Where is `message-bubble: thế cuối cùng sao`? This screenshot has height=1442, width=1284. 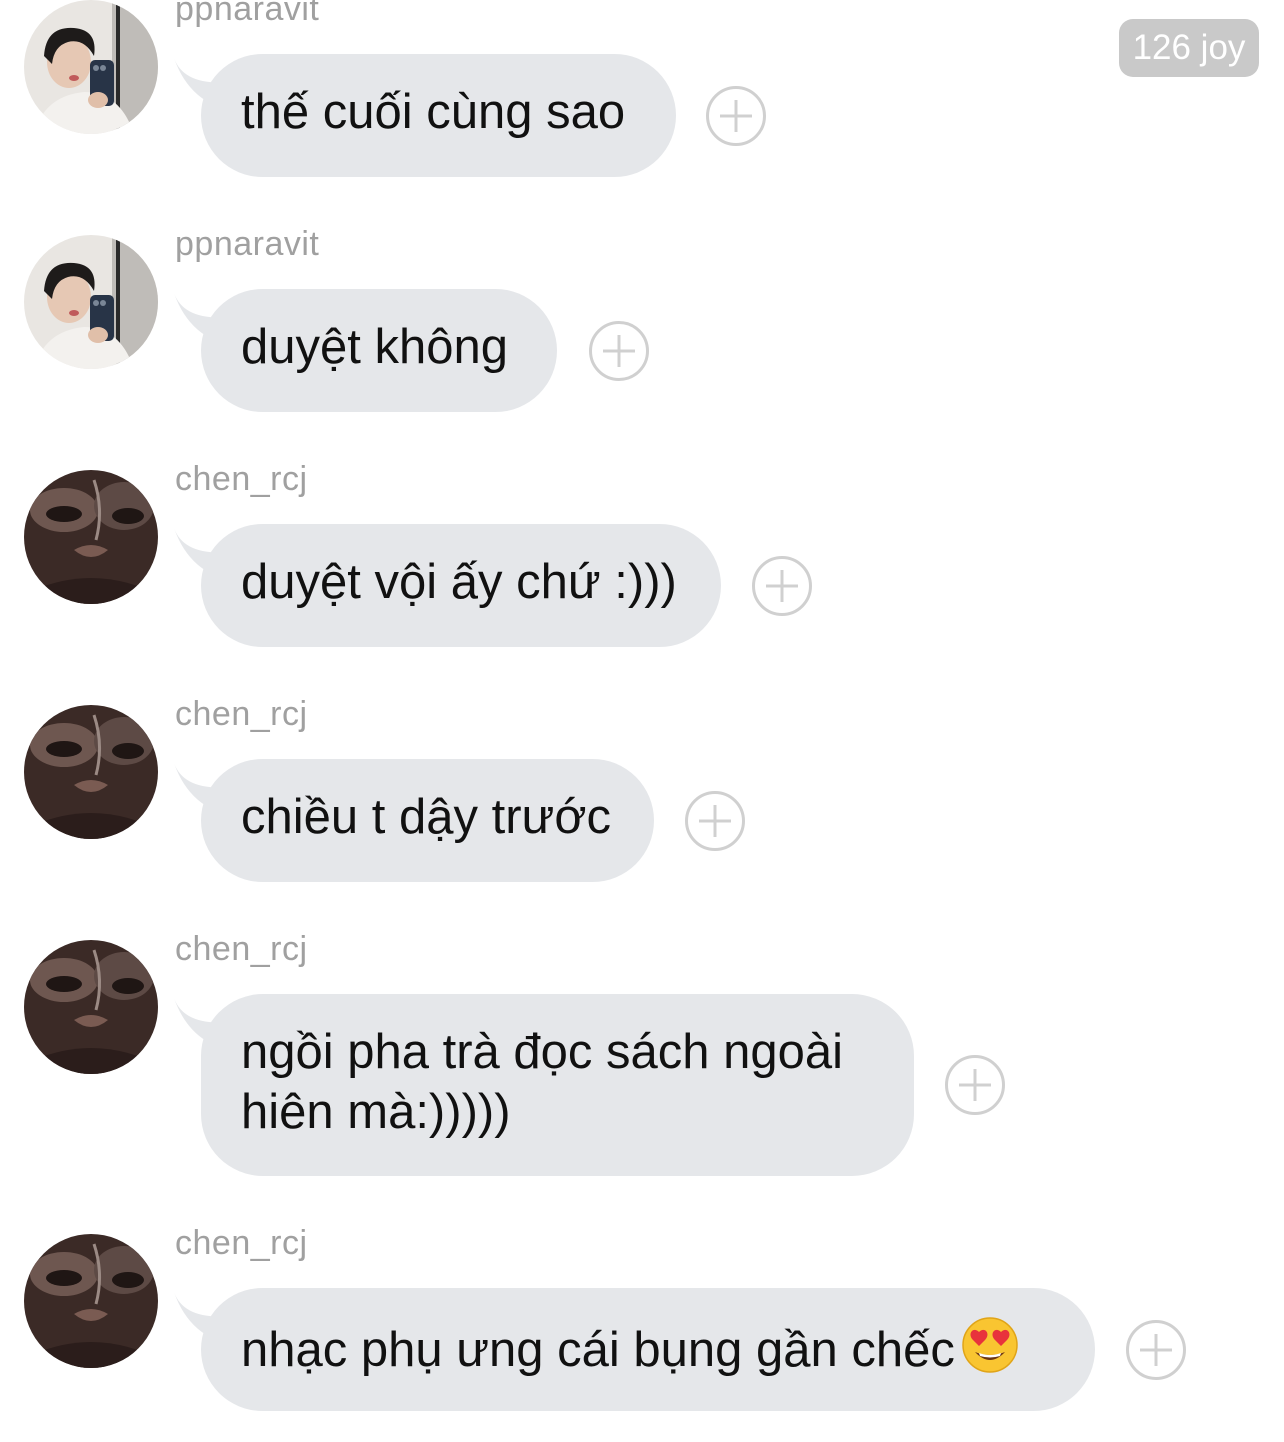
message-bubble: thế cuối cùng sao is located at coordinates (438, 115).